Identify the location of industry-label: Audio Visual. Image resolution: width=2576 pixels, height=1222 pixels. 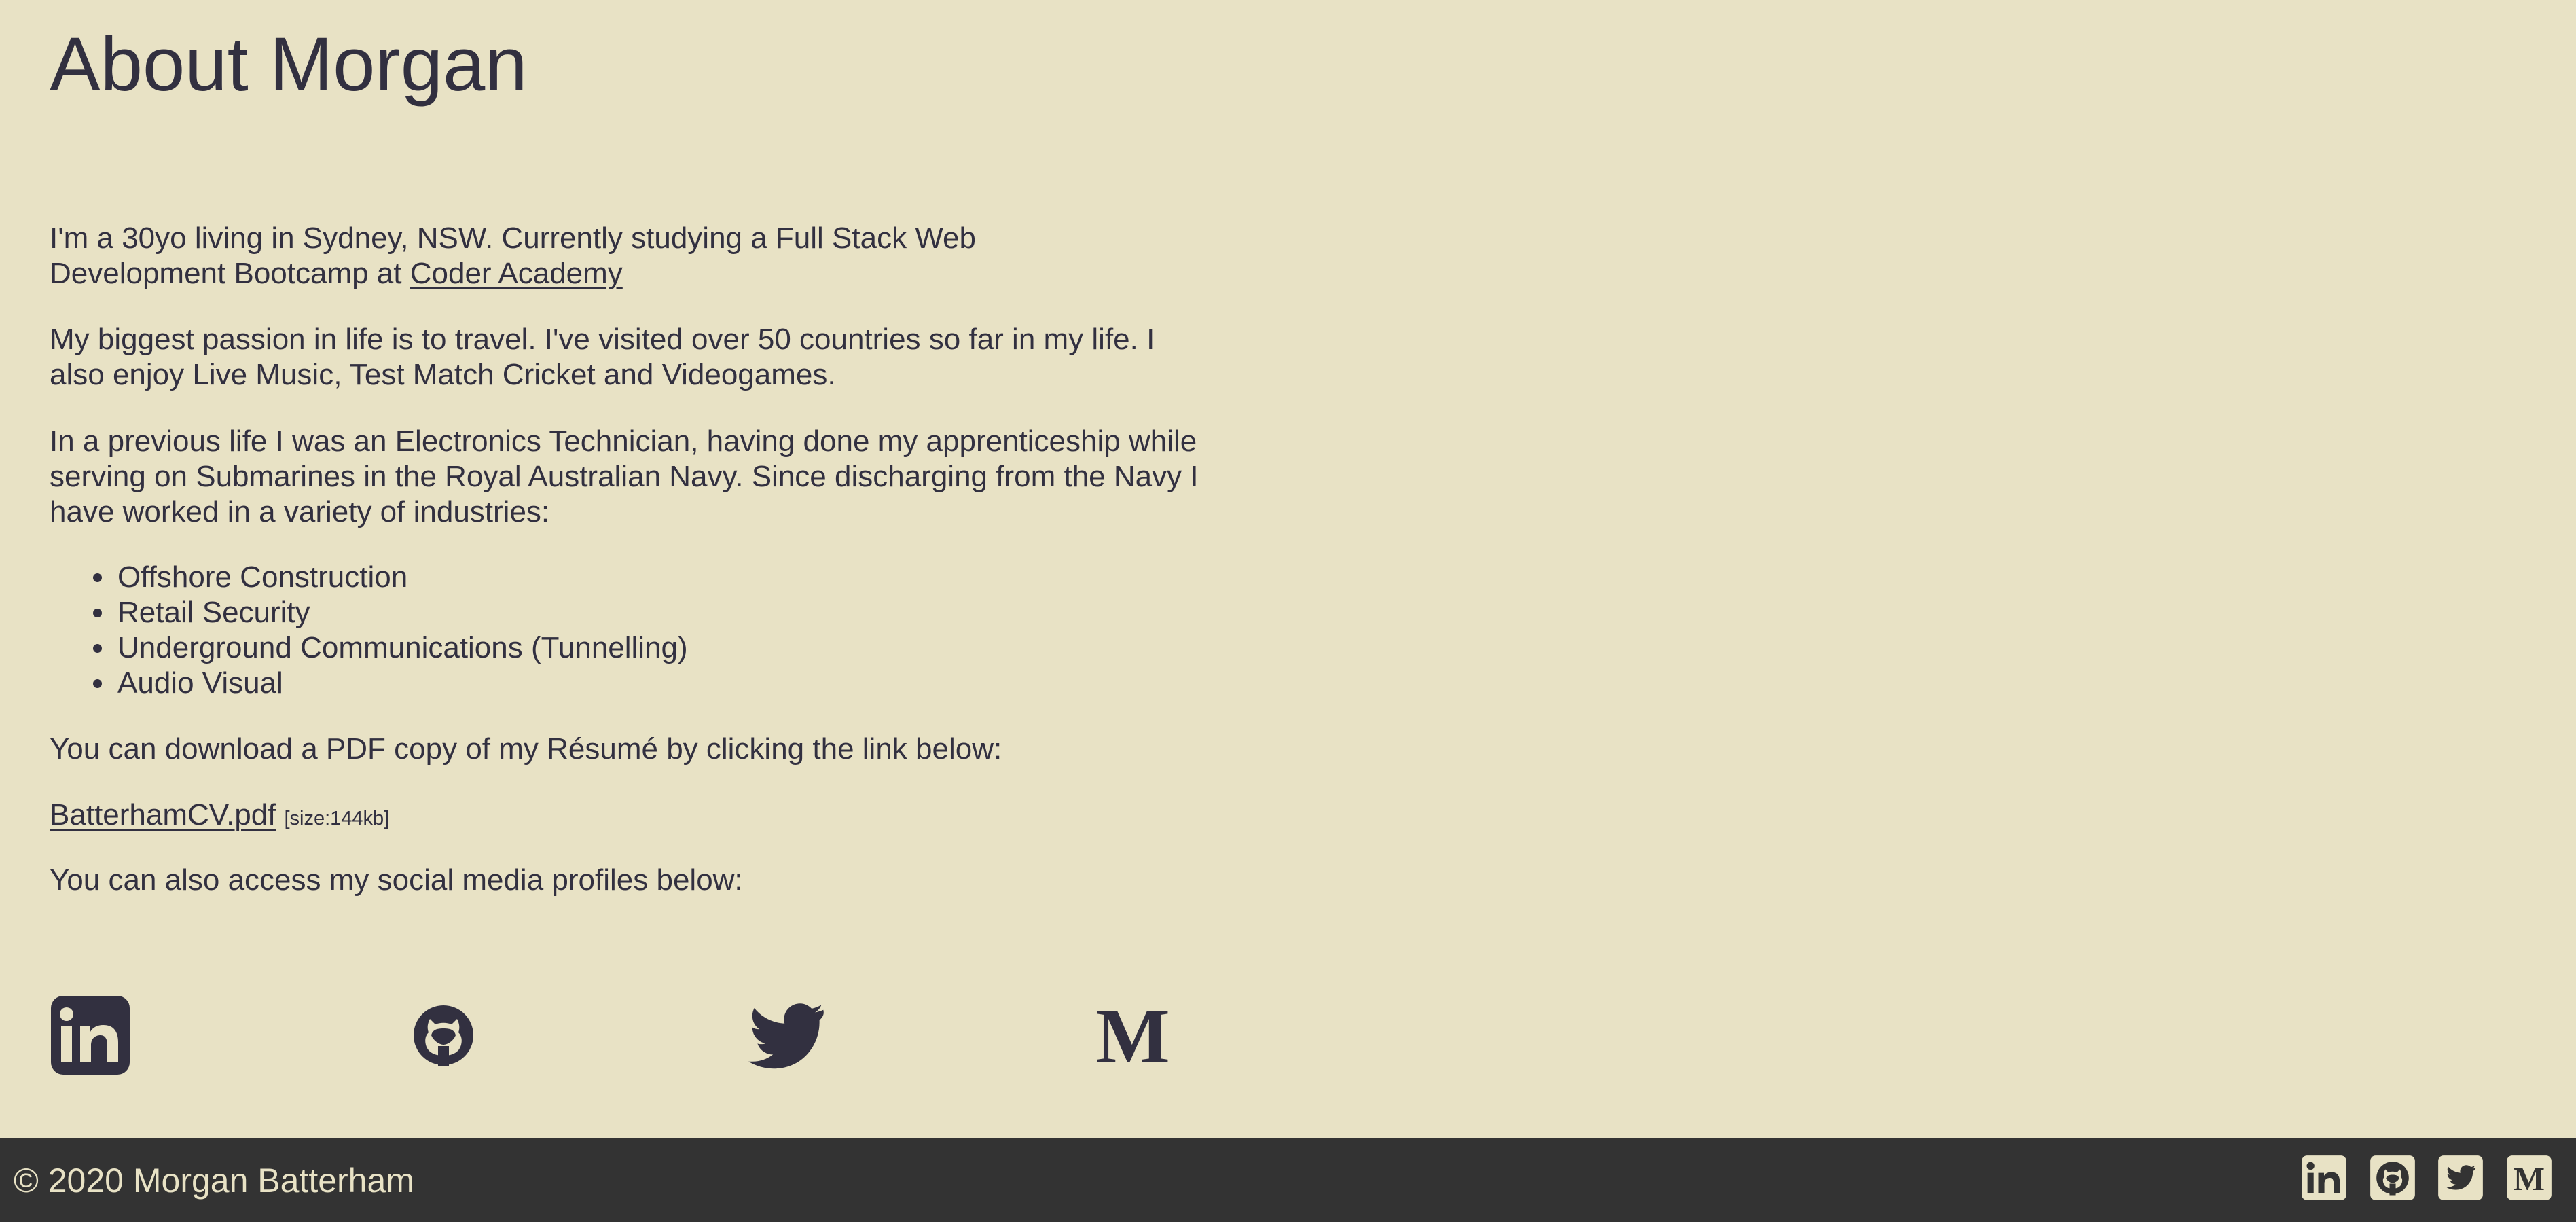
(200, 683).